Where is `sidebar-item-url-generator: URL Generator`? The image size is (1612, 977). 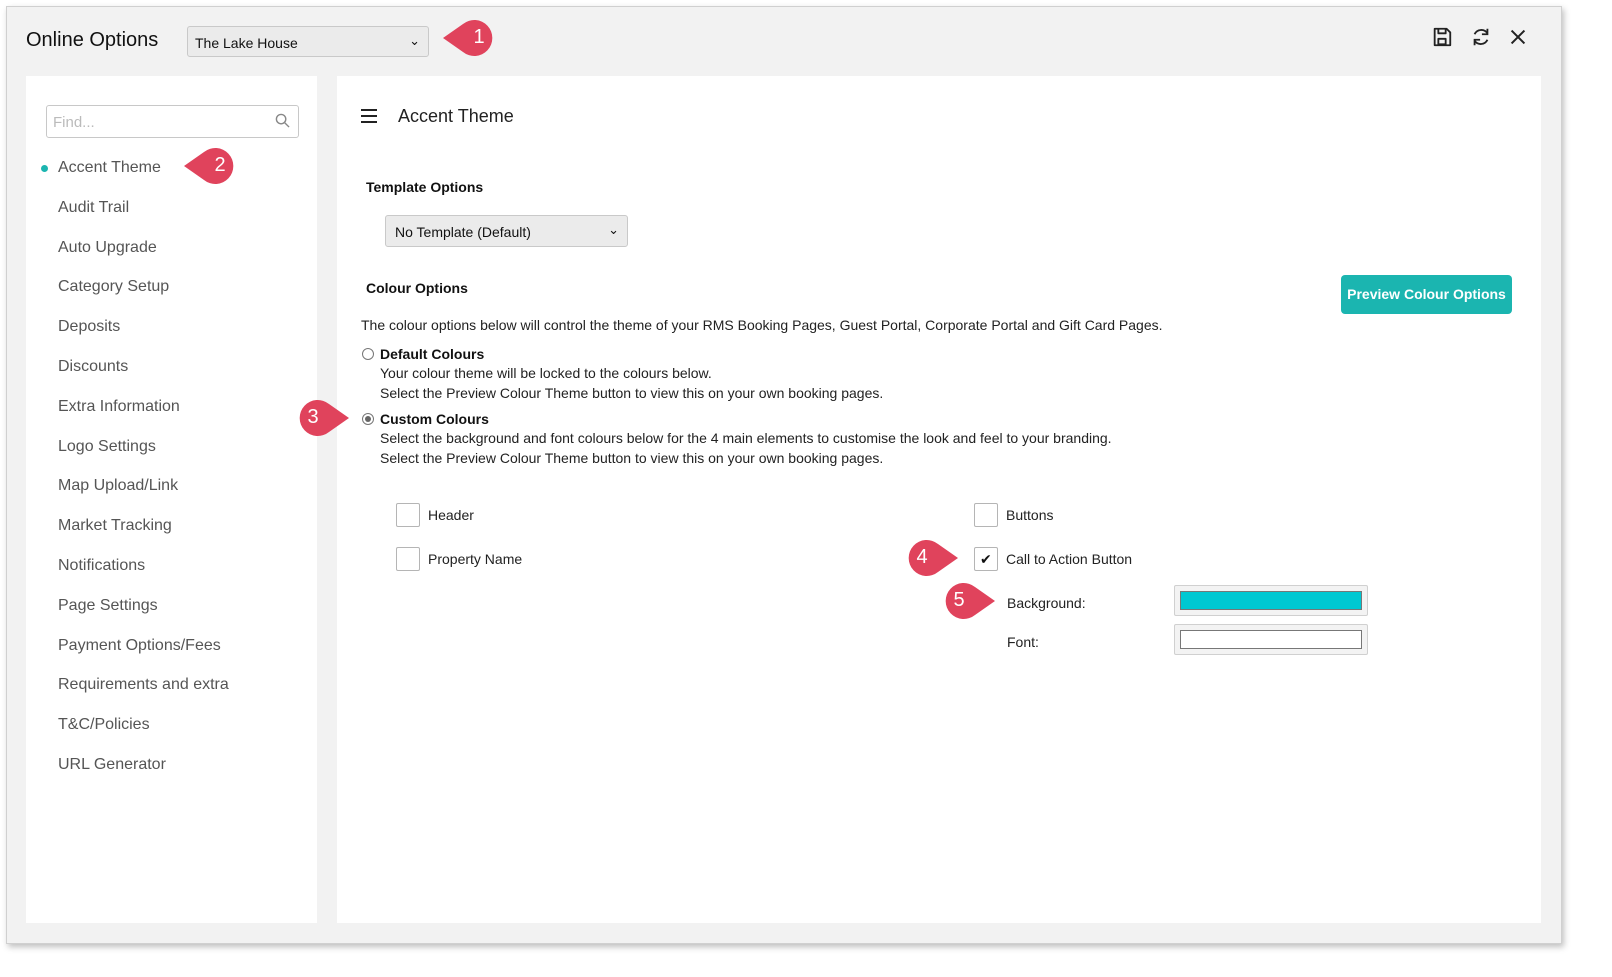 sidebar-item-url-generator: URL Generator is located at coordinates (127, 773).